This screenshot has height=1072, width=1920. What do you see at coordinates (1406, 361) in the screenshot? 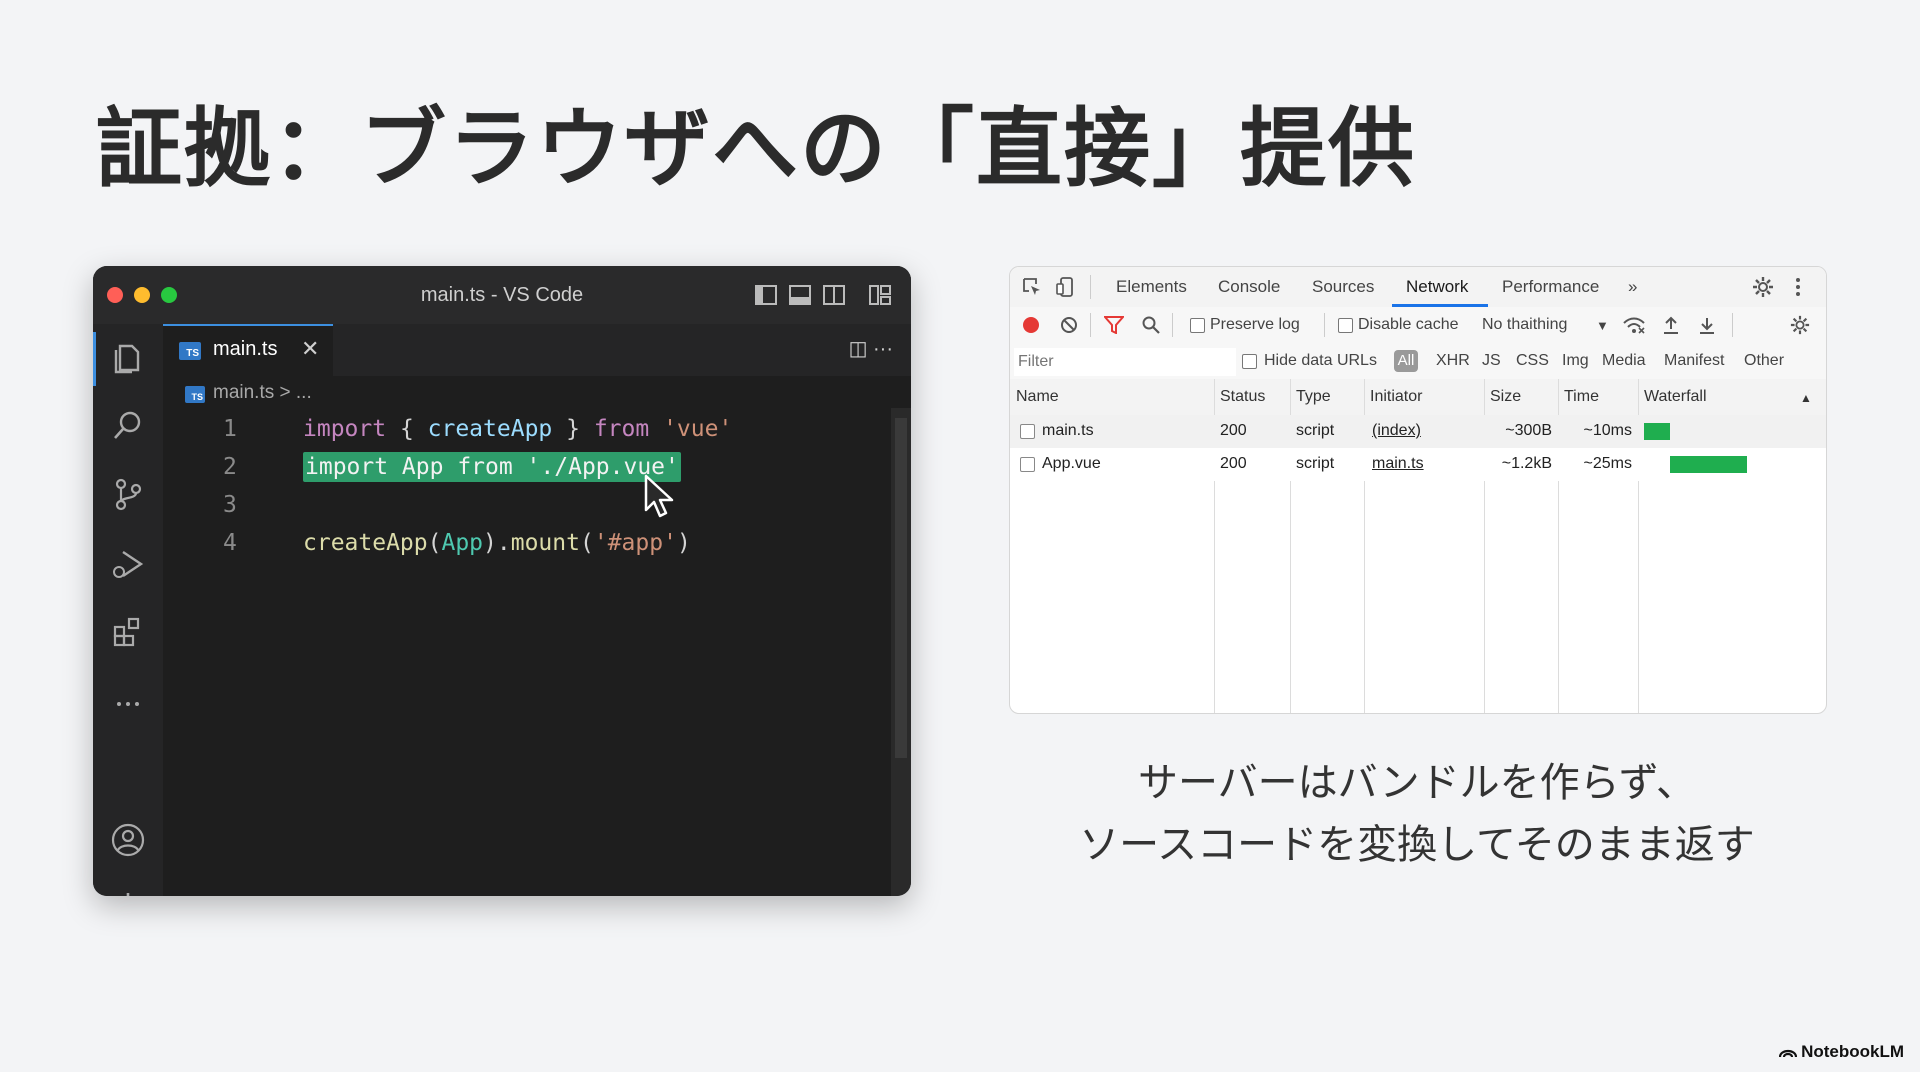
I see `type-filter-all: All` at bounding box center [1406, 361].